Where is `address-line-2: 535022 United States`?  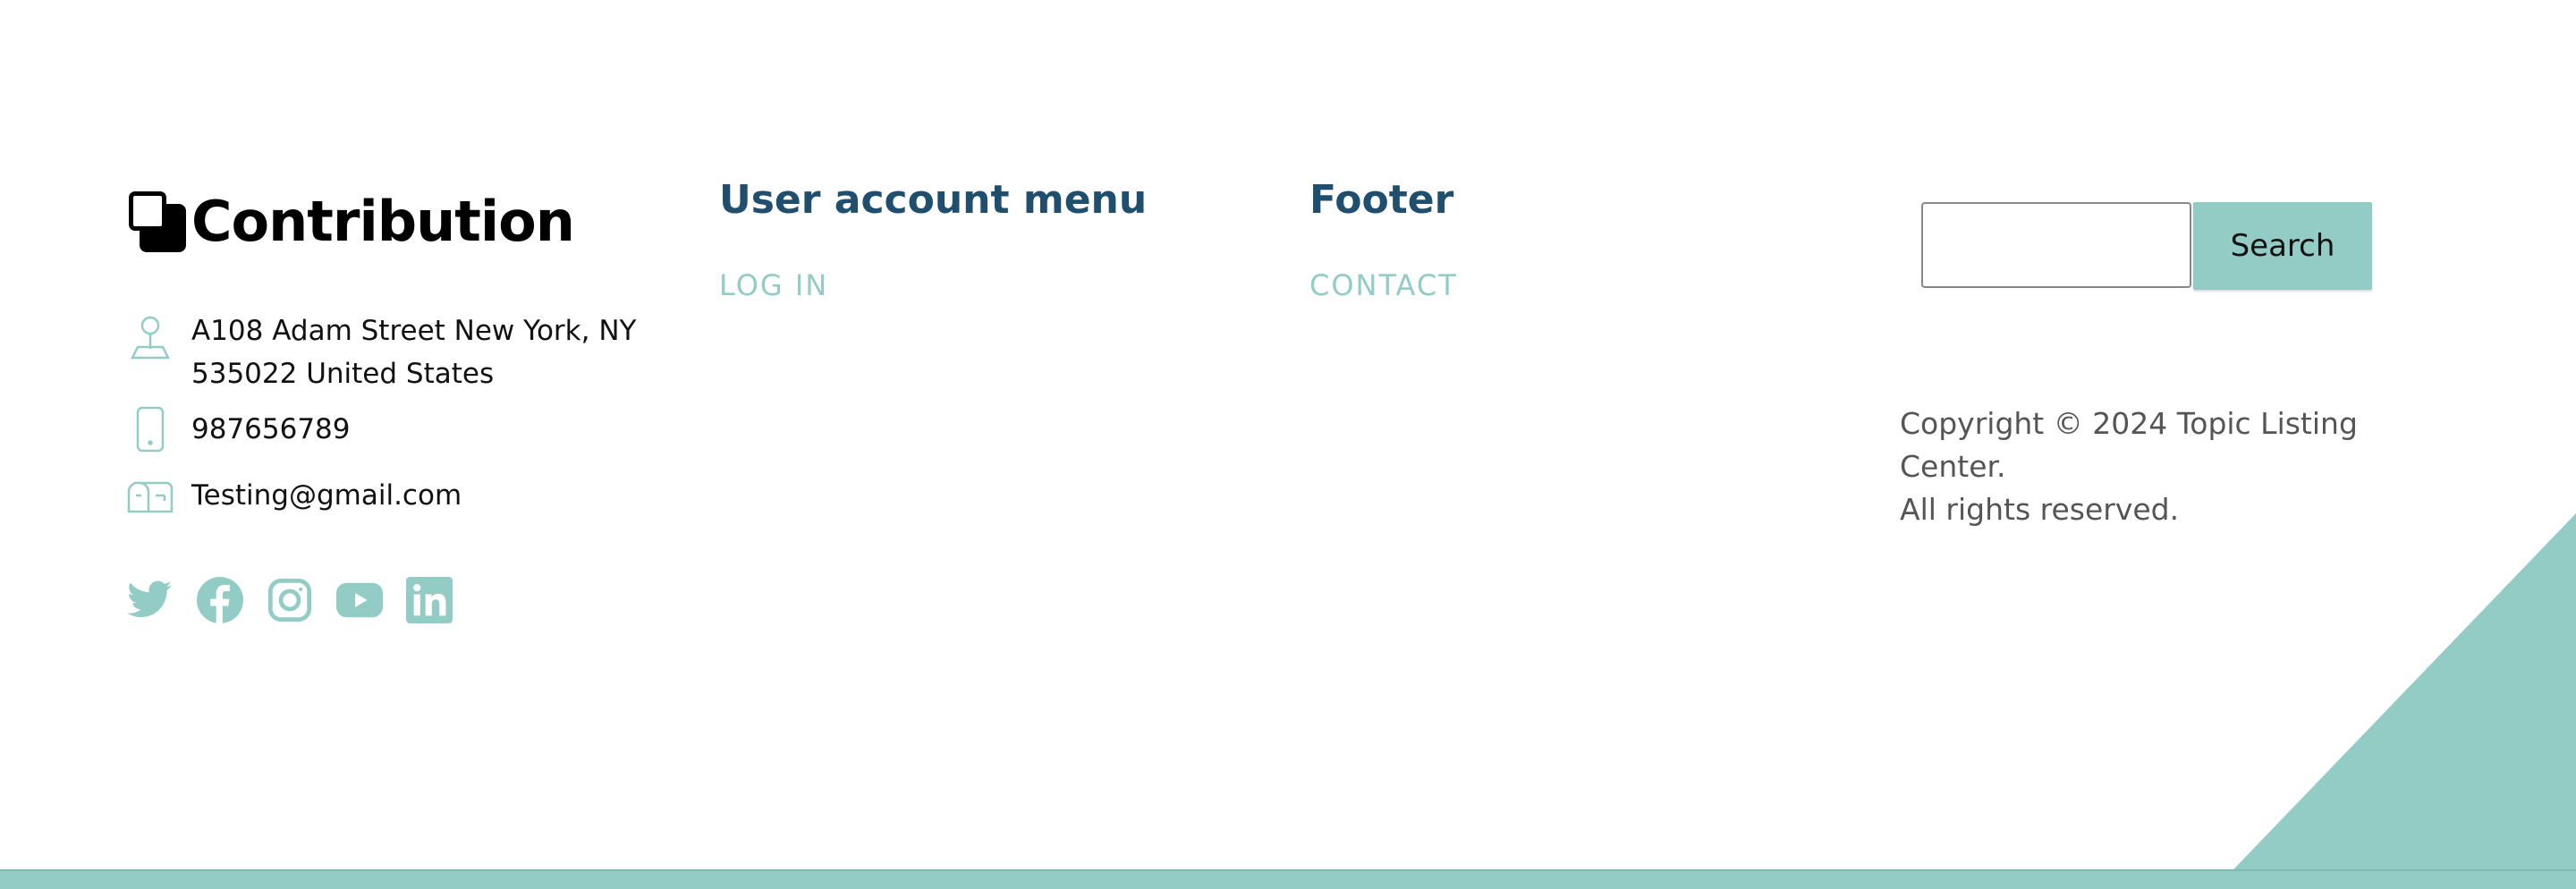 address-line-2: 535022 United States is located at coordinates (343, 374).